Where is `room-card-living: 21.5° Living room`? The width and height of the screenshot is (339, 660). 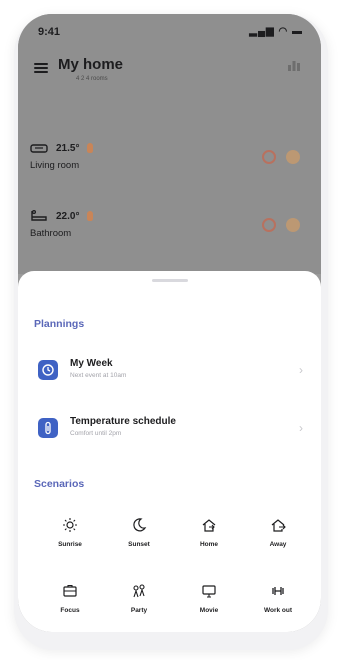
room-card-living: 21.5° Living room is located at coordinates (170, 160).